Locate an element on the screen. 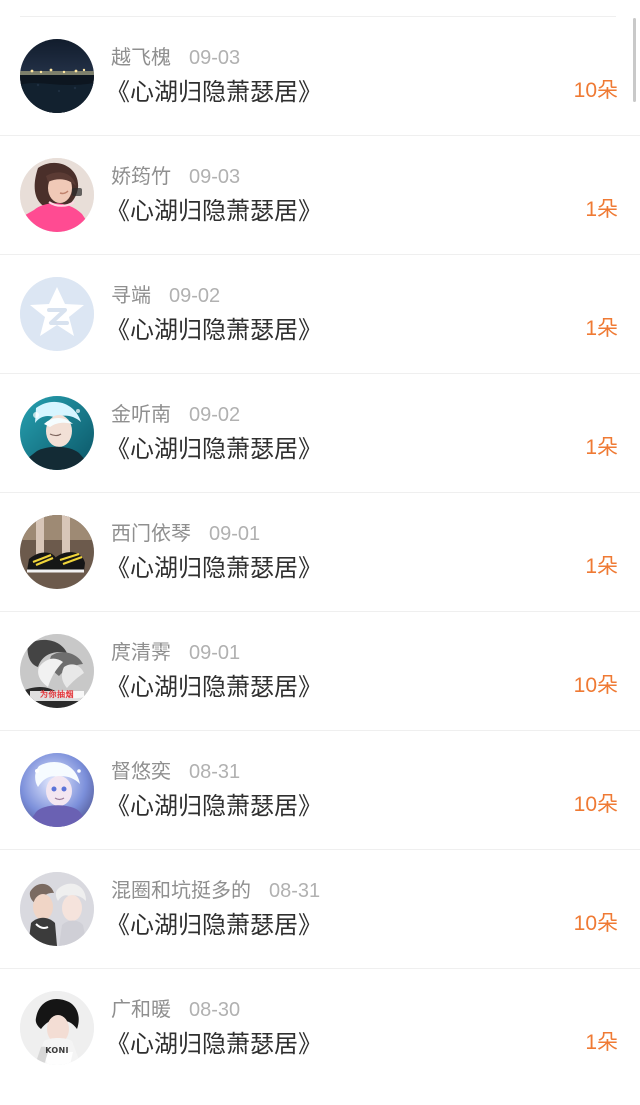 This screenshot has width=640, height=1105. list-meta: 广和暖 08-30 is located at coordinates (175, 1010).